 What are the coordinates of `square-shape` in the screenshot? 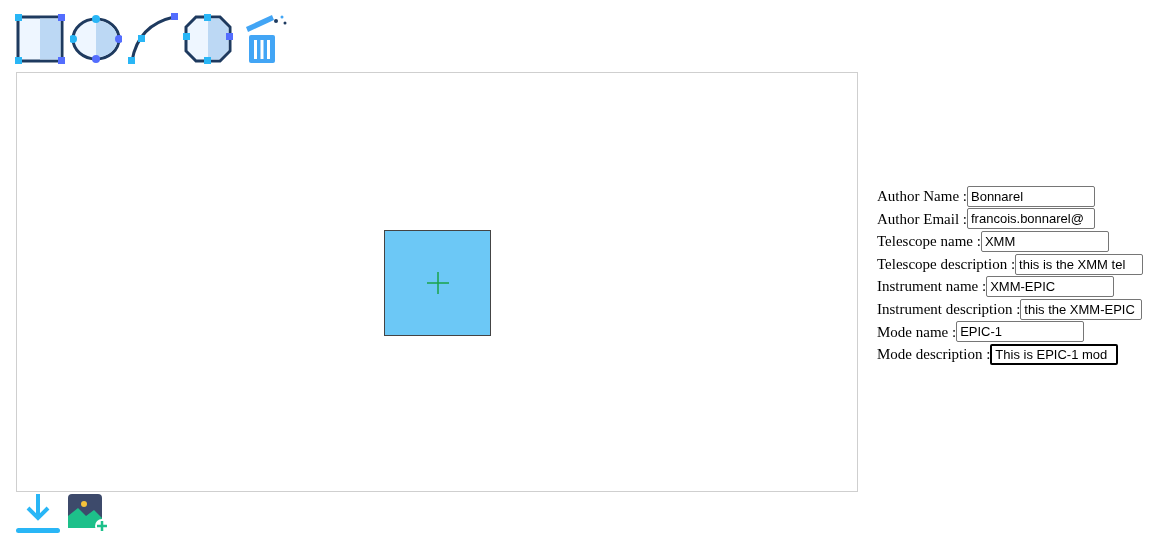 It's located at (437, 282).